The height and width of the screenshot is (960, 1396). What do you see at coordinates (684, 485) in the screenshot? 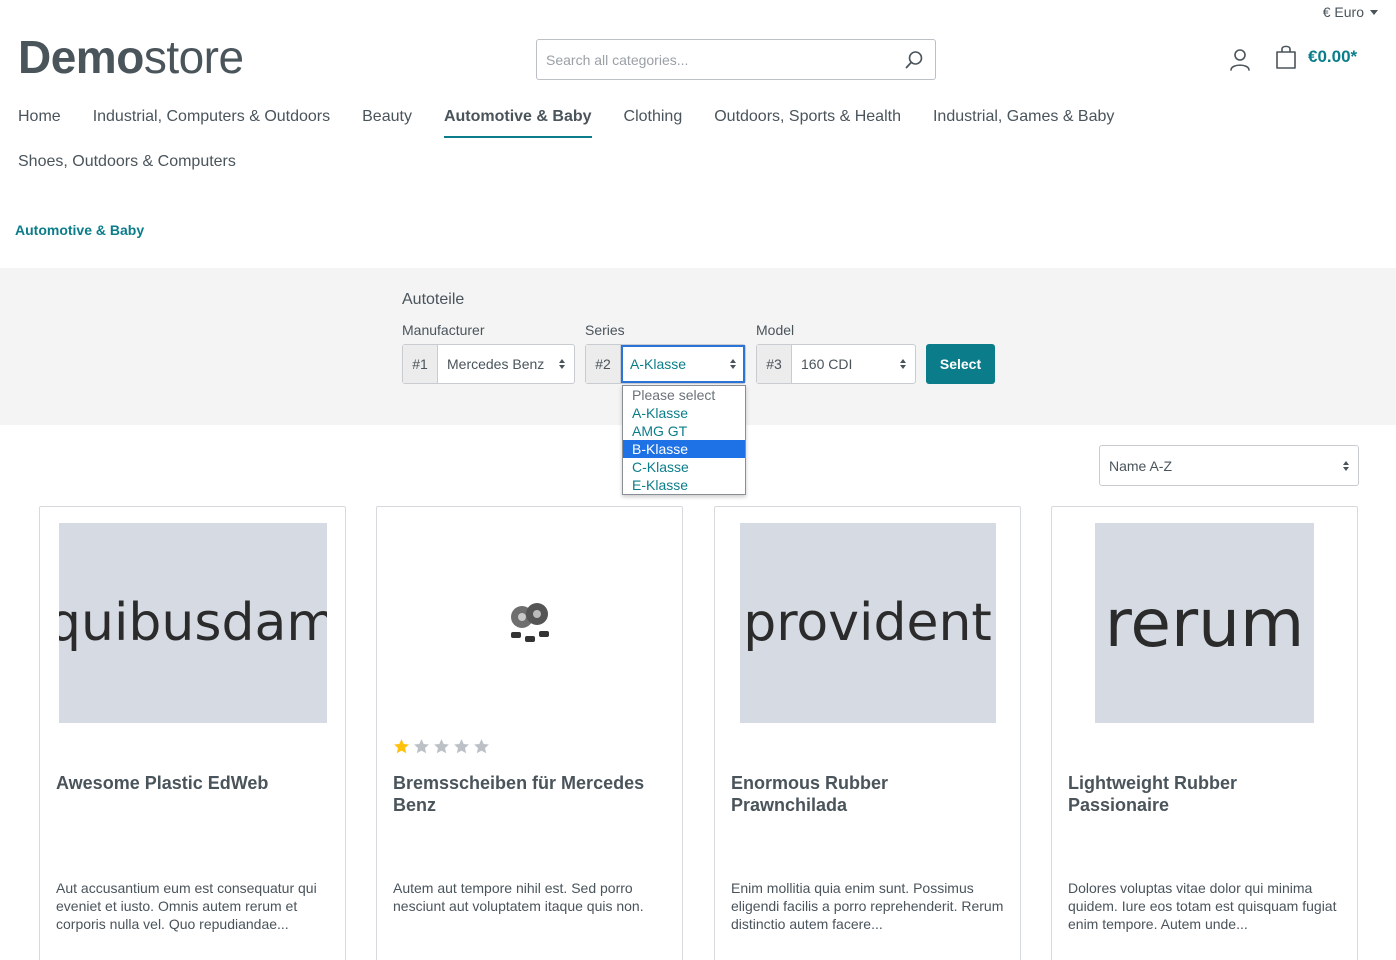
I see `series-option: E-Klasse` at bounding box center [684, 485].